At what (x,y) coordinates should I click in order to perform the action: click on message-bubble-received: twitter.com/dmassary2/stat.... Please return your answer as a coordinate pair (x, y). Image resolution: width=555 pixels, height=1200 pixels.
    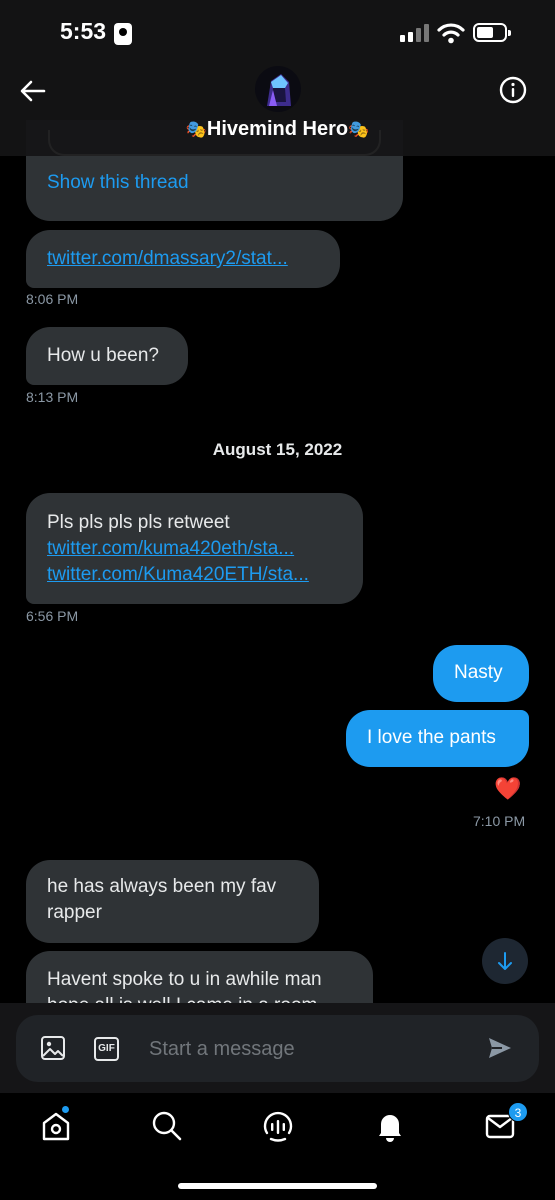
    Looking at the image, I should click on (183, 259).